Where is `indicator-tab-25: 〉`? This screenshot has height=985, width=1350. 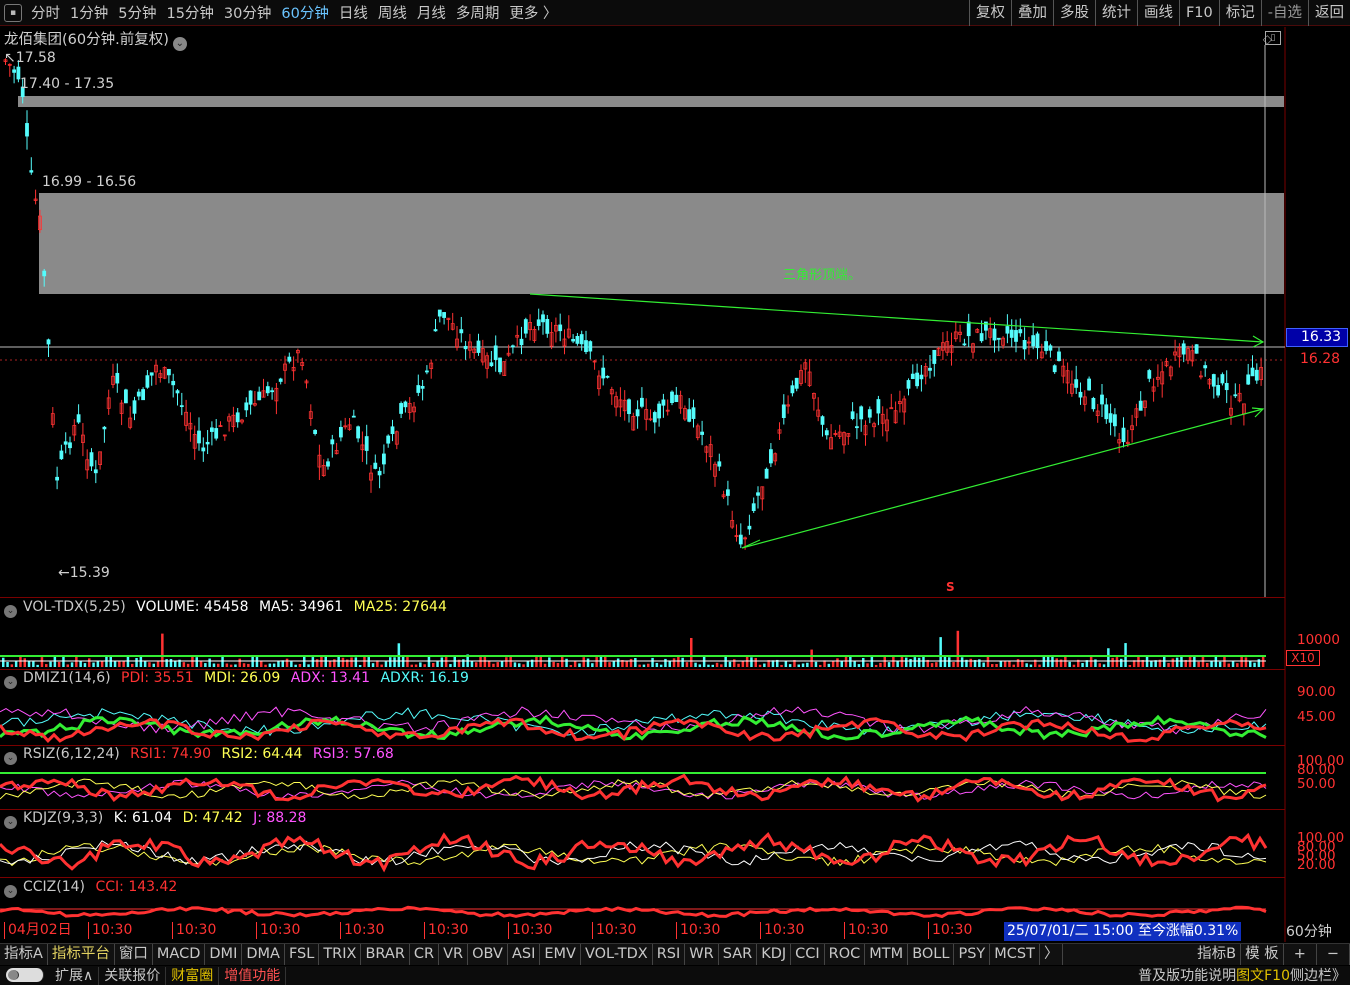
indicator-tab-25: 〉 is located at coordinates (1052, 954).